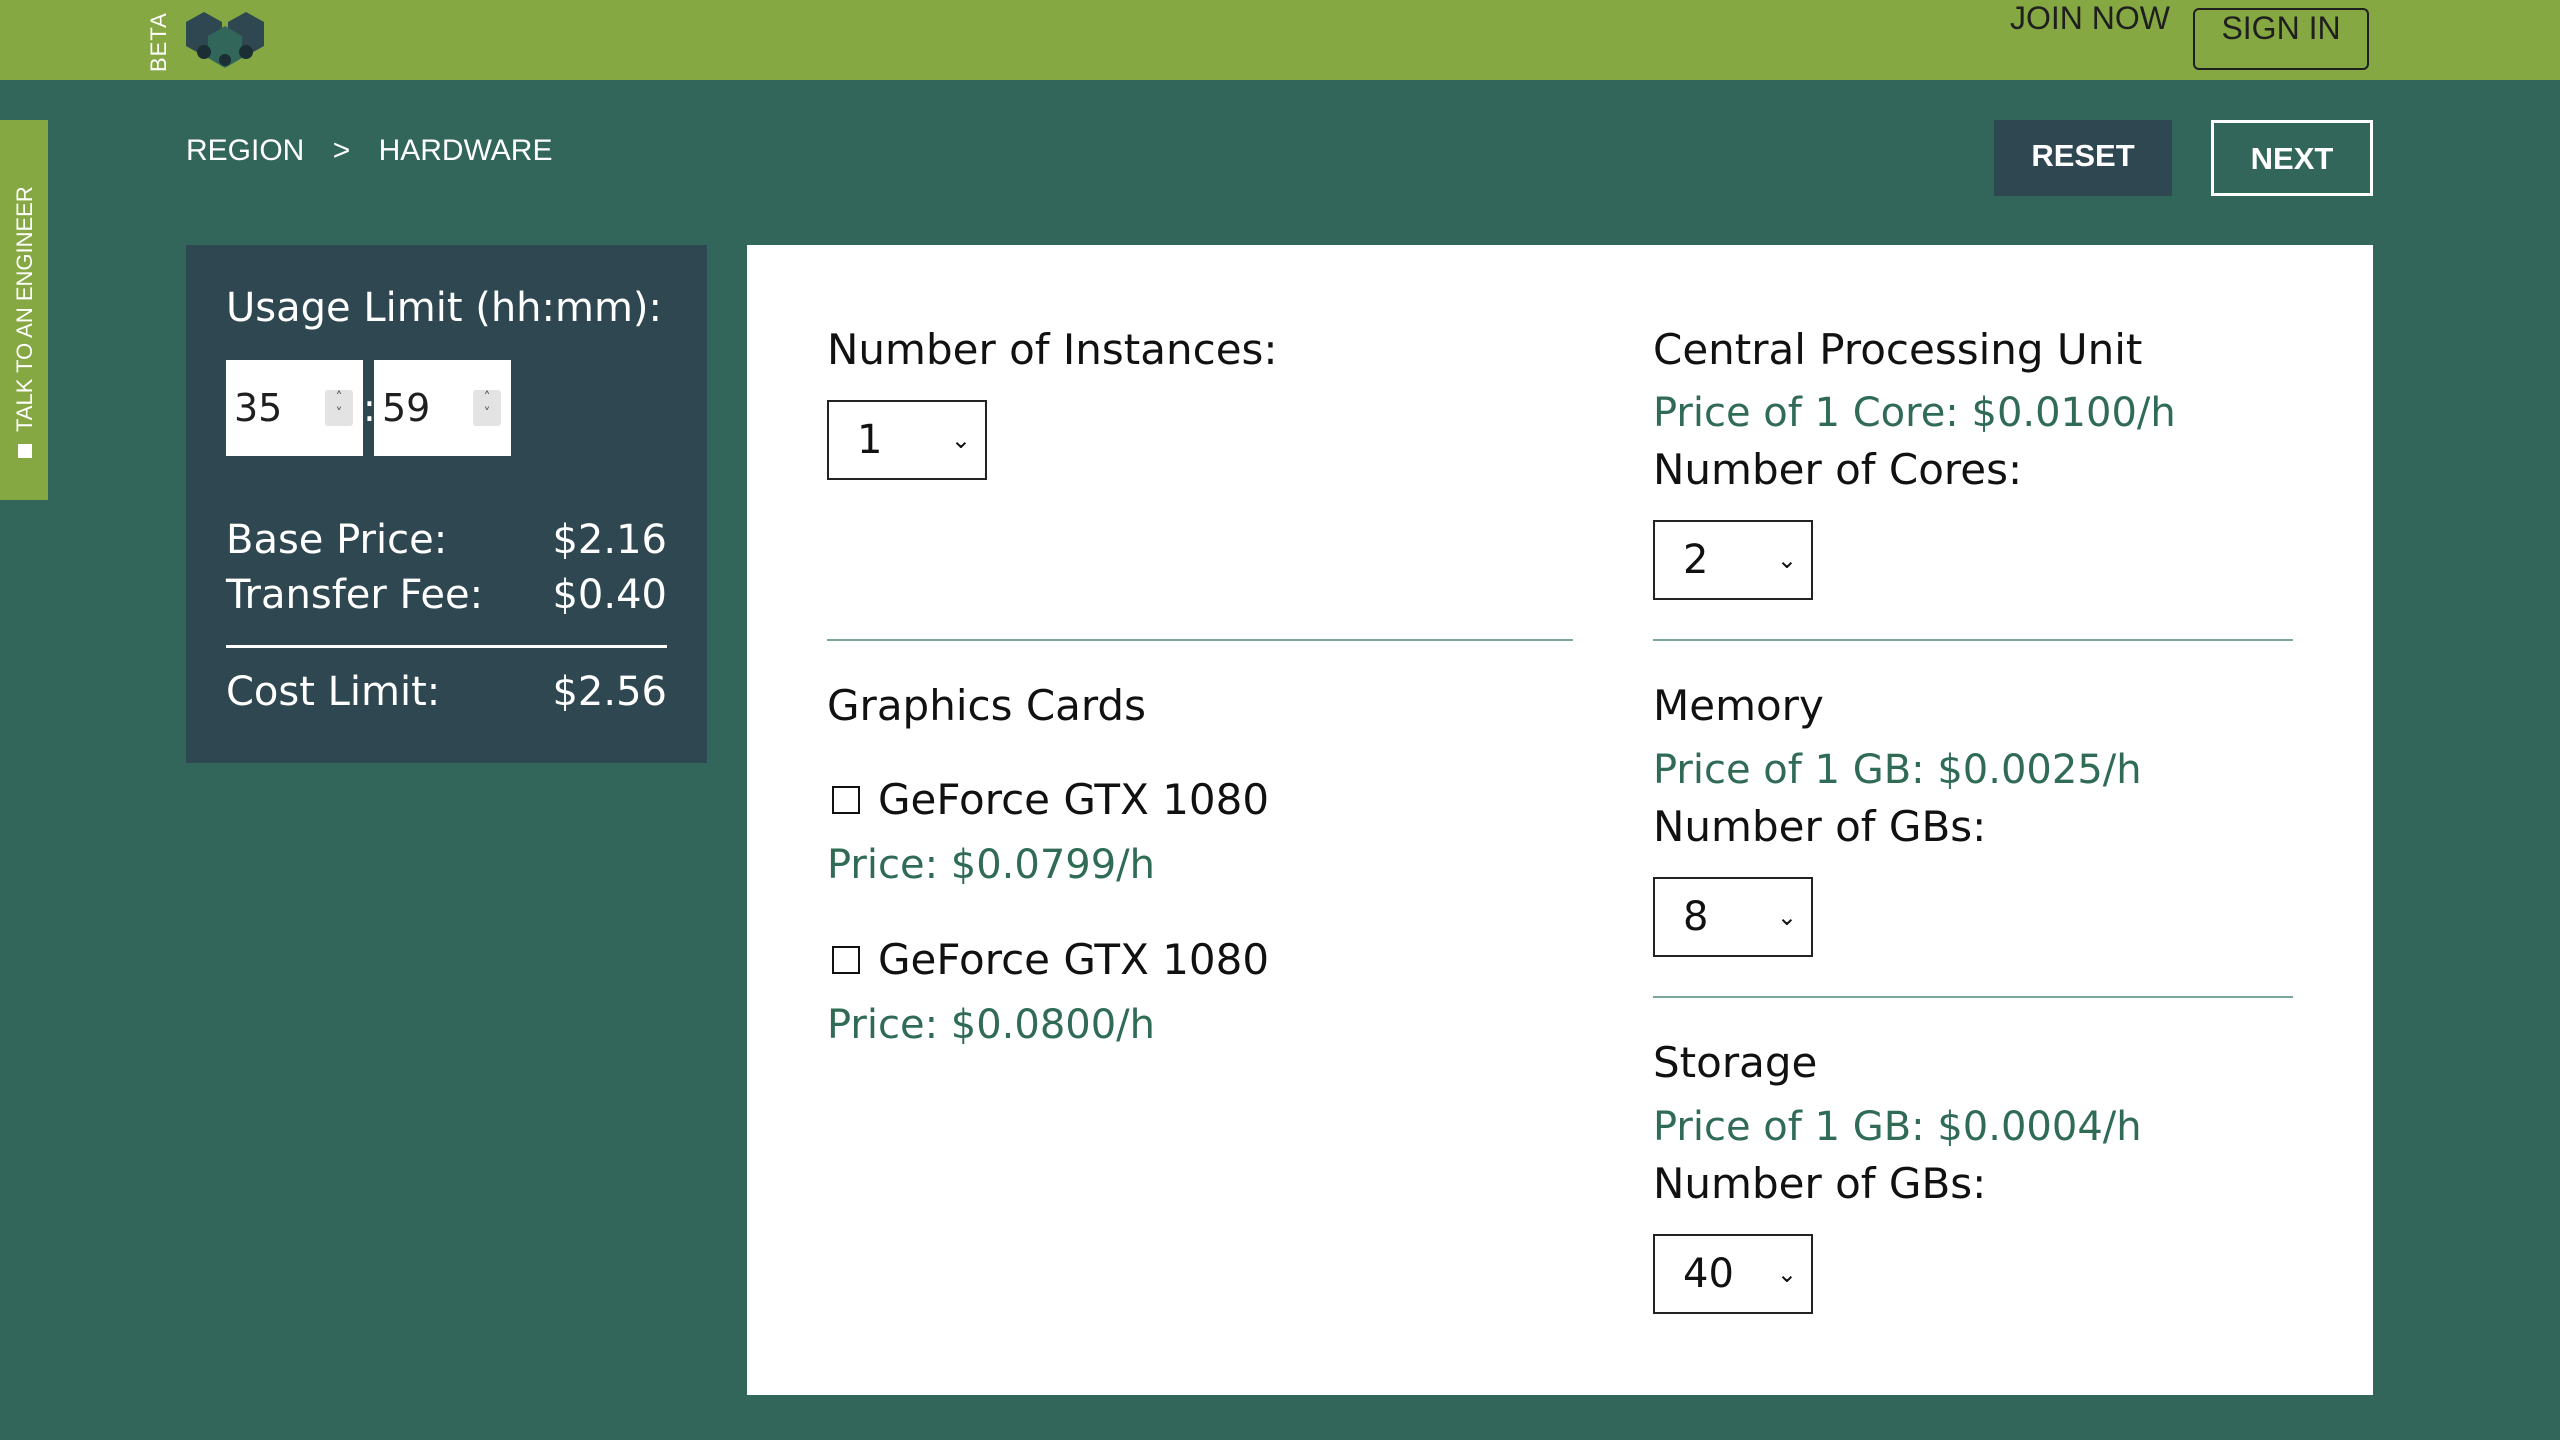  I want to click on reset-button: RESET, so click(2083, 158).